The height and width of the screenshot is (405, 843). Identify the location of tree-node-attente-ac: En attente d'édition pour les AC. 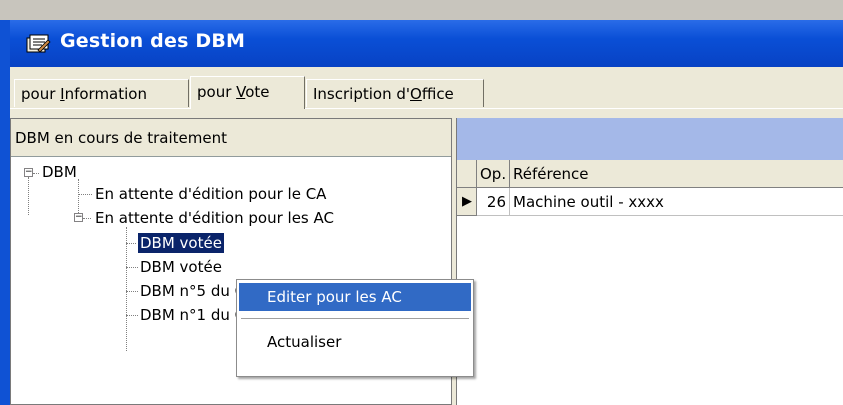
(214, 218).